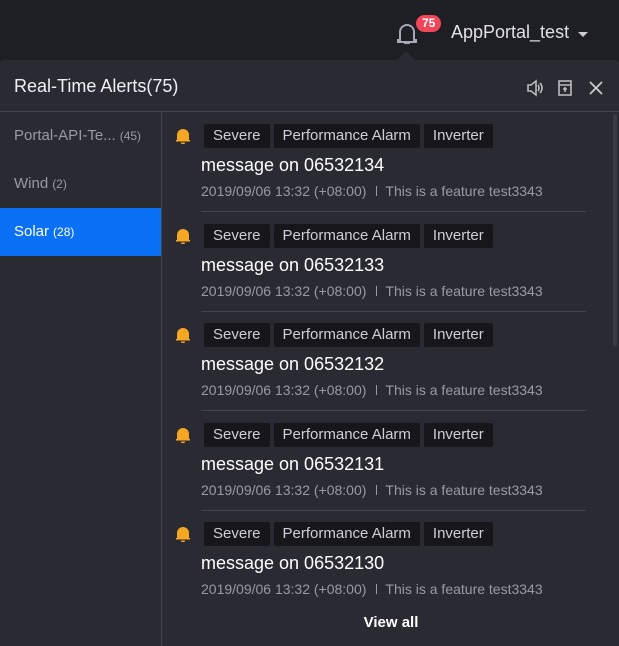 This screenshot has height=646, width=619. I want to click on alert-message: message on 06532131, so click(293, 463).